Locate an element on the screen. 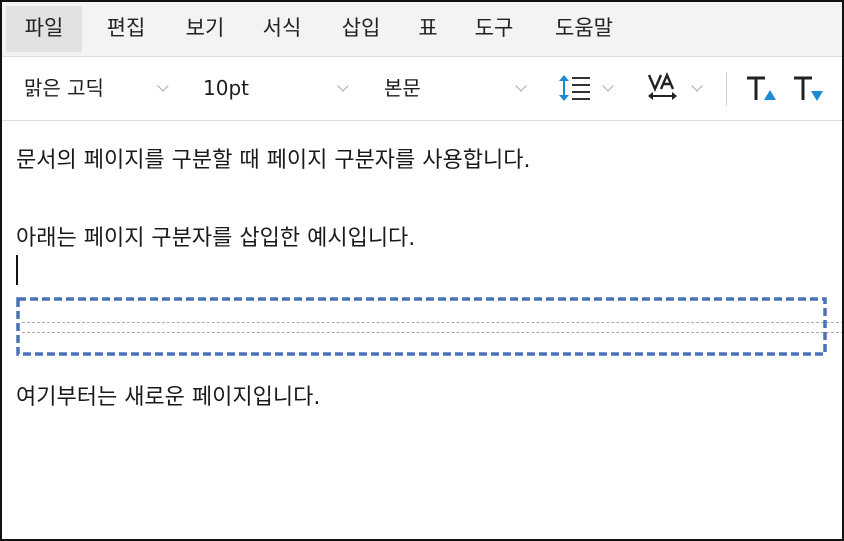 Image resolution: width=844 pixels, height=541 pixels. menu-file: 파일 is located at coordinates (44, 29).